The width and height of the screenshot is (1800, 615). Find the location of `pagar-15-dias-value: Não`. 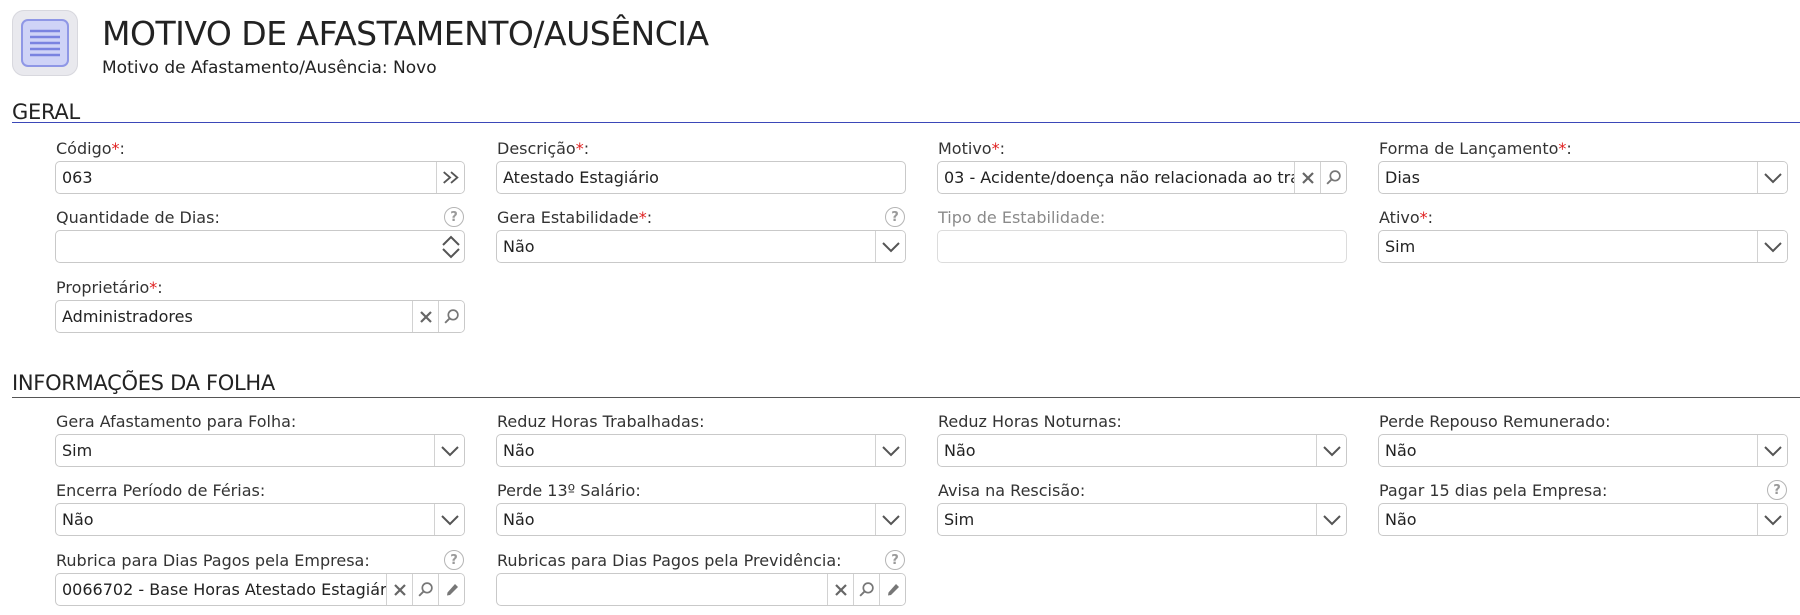

pagar-15-dias-value: Não is located at coordinates (1401, 519).